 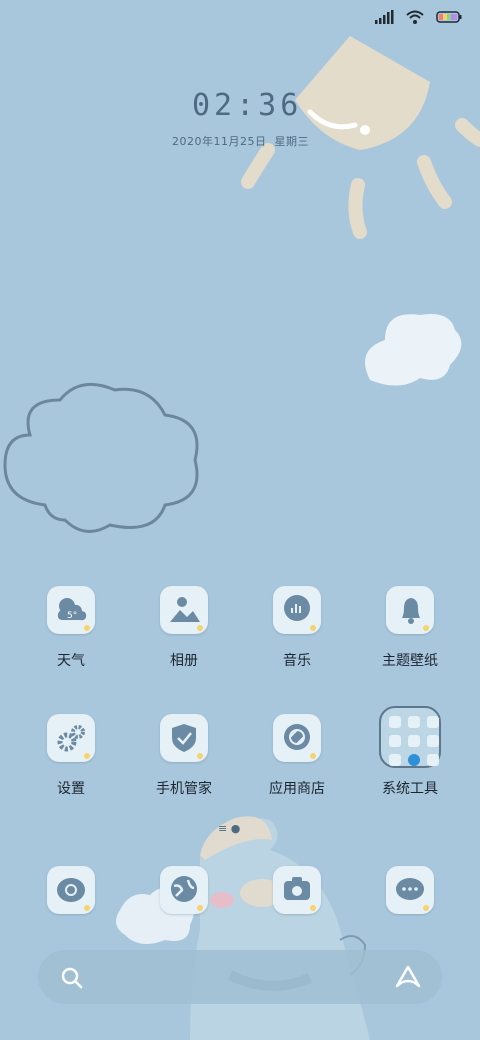 What do you see at coordinates (184, 661) in the screenshot?
I see `app-label: 相册` at bounding box center [184, 661].